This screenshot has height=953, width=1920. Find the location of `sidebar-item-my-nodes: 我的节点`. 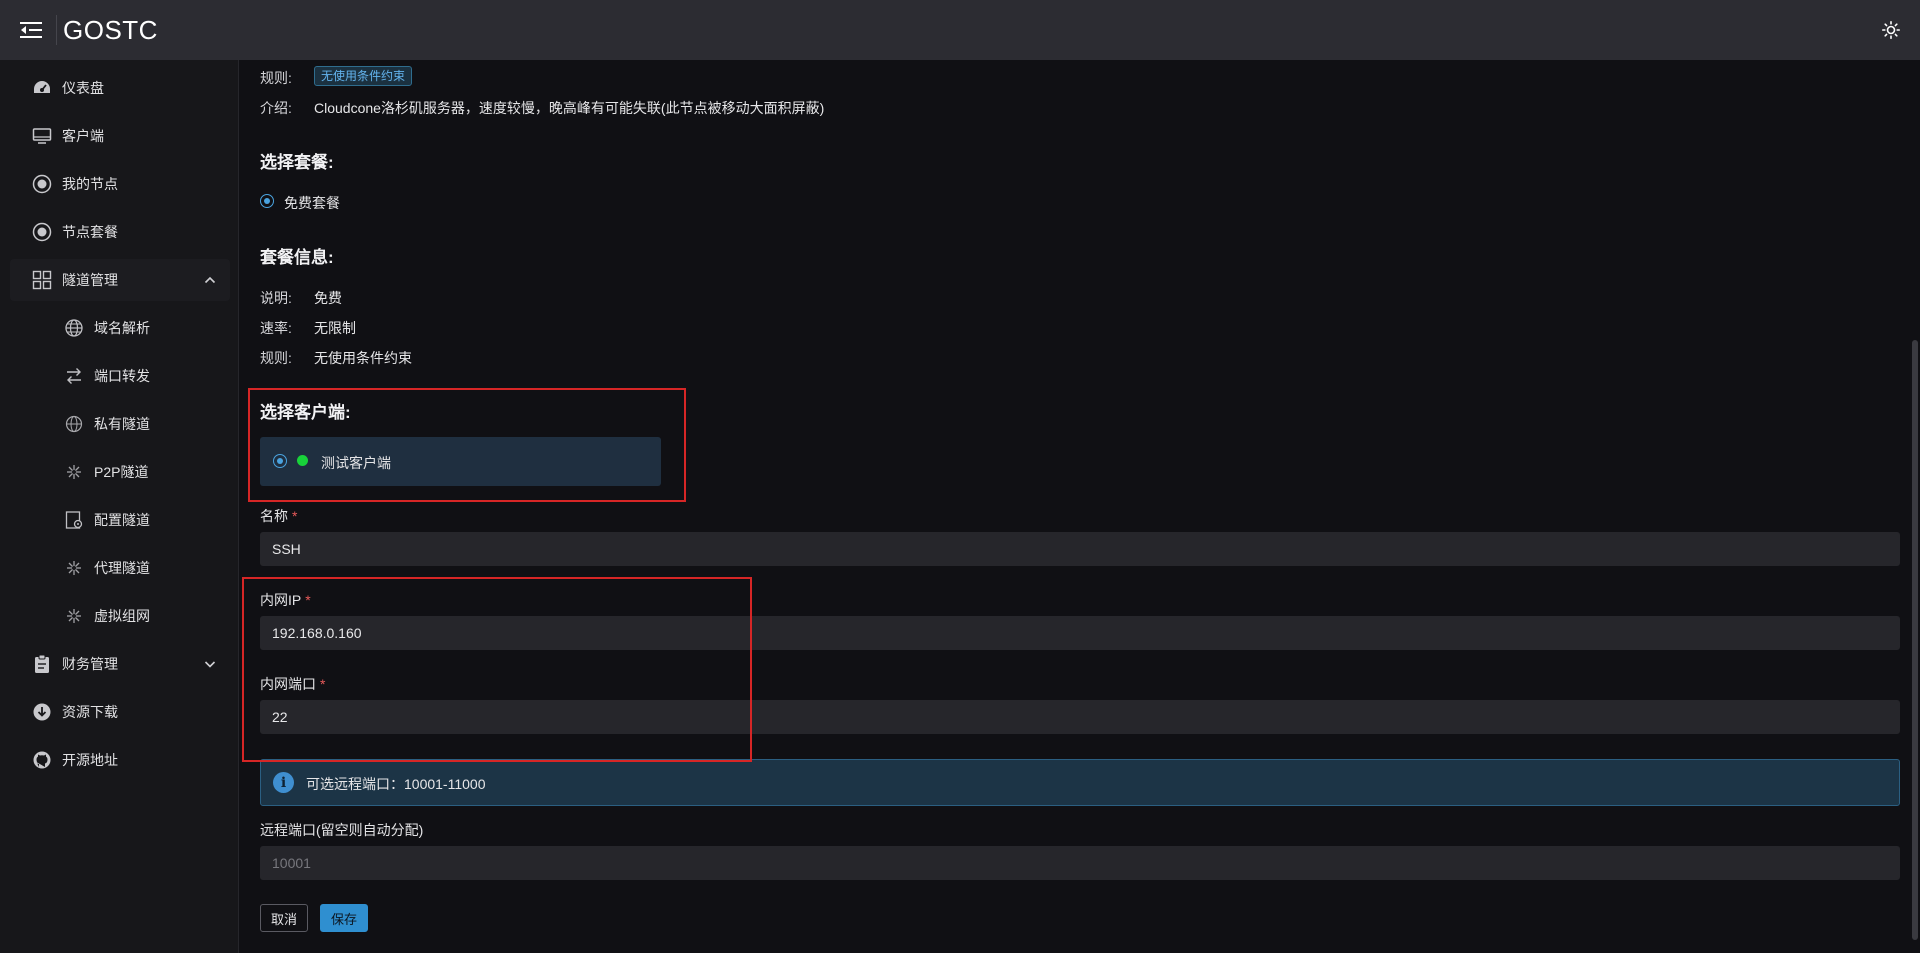

sidebar-item-my-nodes: 我的节点 is located at coordinates (120, 184).